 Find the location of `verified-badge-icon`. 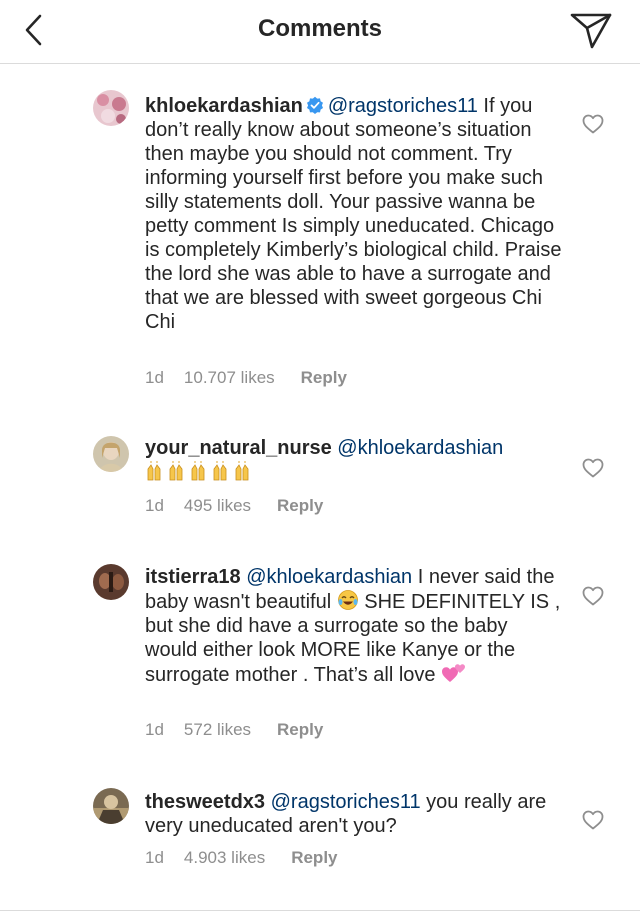

verified-badge-icon is located at coordinates (314, 105).